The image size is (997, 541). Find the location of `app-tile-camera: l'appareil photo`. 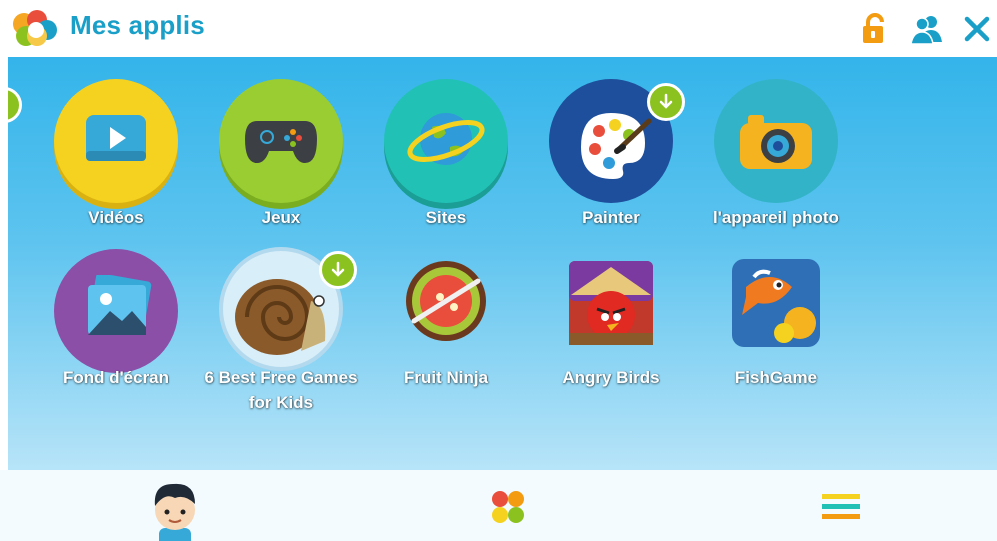

app-tile-camera: l'appareil photo is located at coordinates (776, 154).